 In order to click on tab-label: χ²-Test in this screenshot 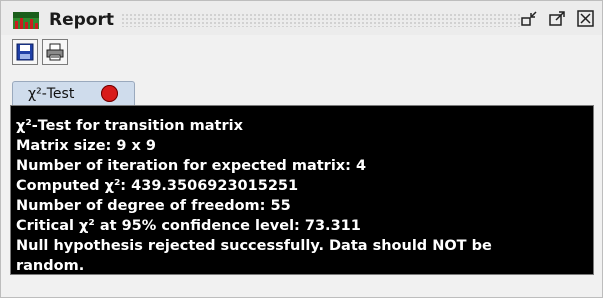, I will do `click(51, 94)`.